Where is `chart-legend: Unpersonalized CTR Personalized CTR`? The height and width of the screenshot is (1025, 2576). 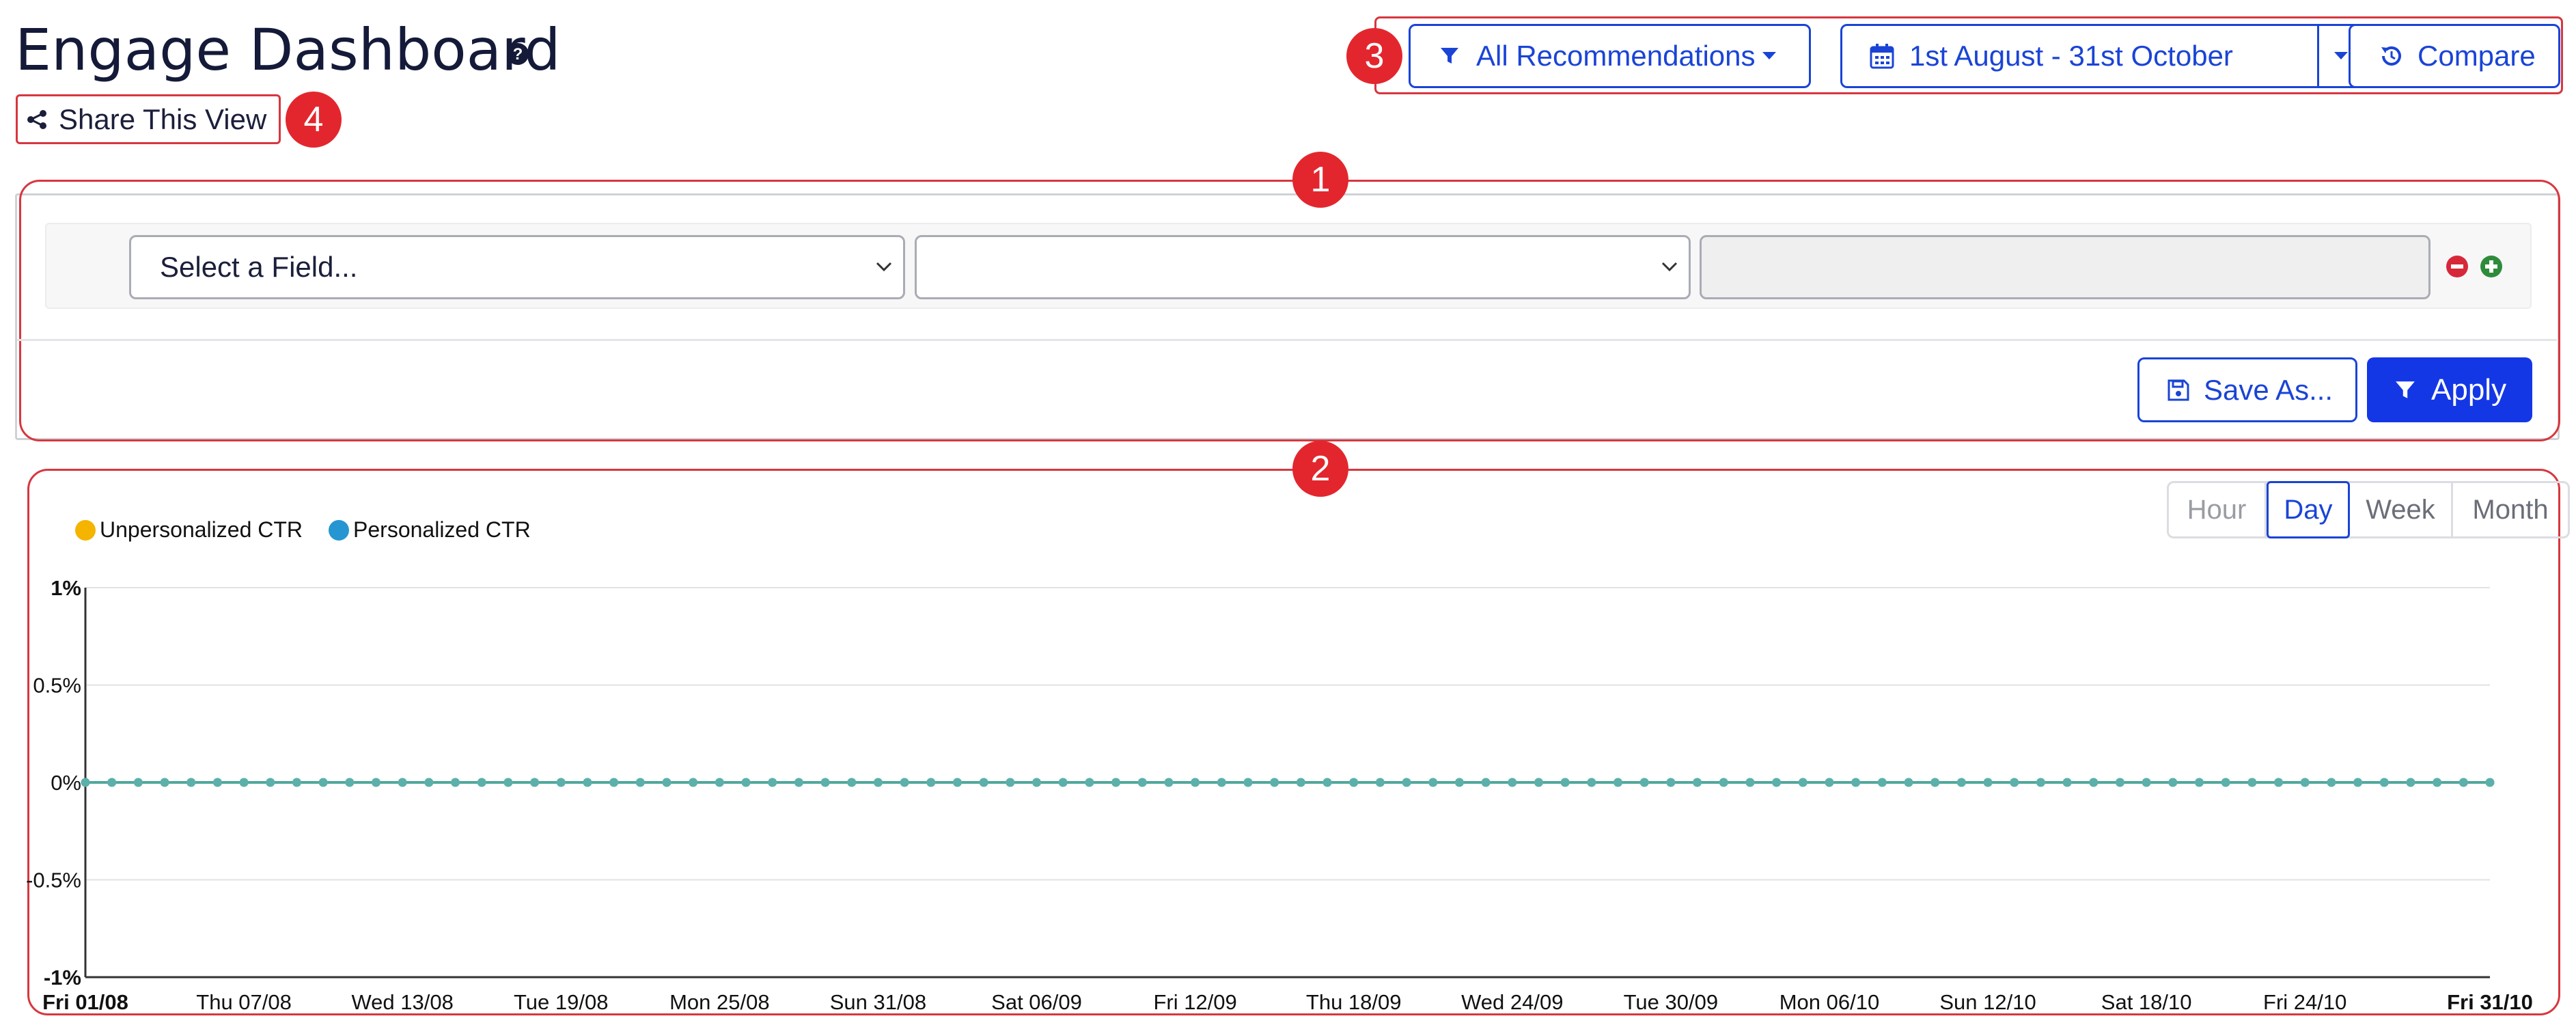
chart-legend: Unpersonalized CTR Personalized CTR is located at coordinates (303, 530).